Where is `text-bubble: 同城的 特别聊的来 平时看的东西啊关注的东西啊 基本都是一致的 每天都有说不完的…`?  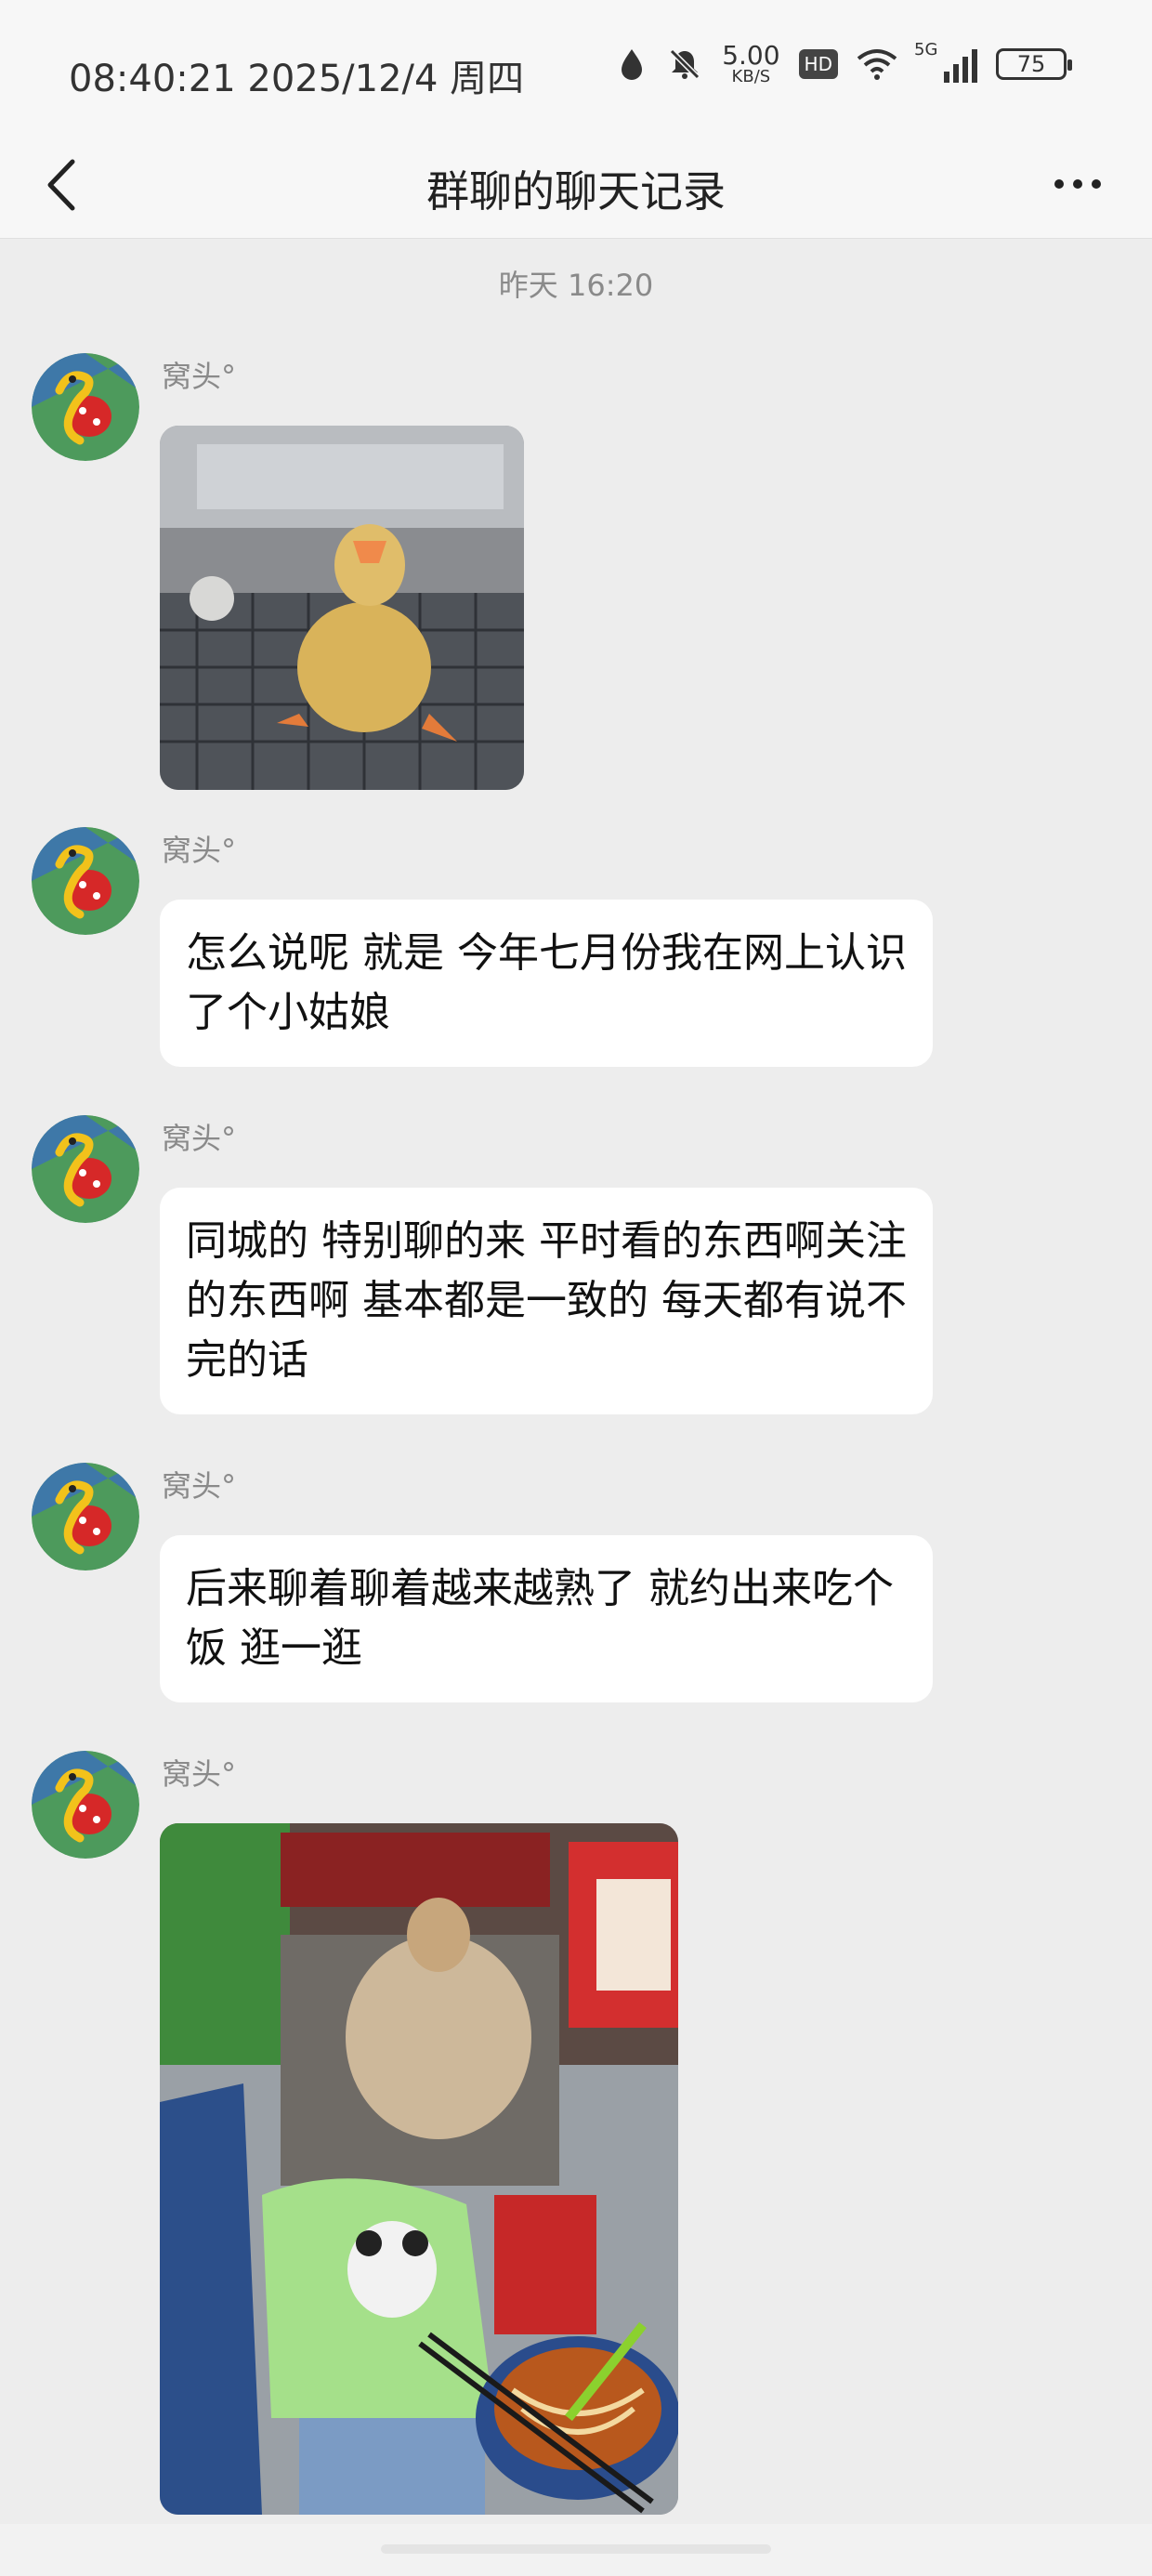 text-bubble: 同城的 特别聊的来 平时看的东西啊关注的东西啊 基本都是一致的 每天都有说不完的… is located at coordinates (546, 1301).